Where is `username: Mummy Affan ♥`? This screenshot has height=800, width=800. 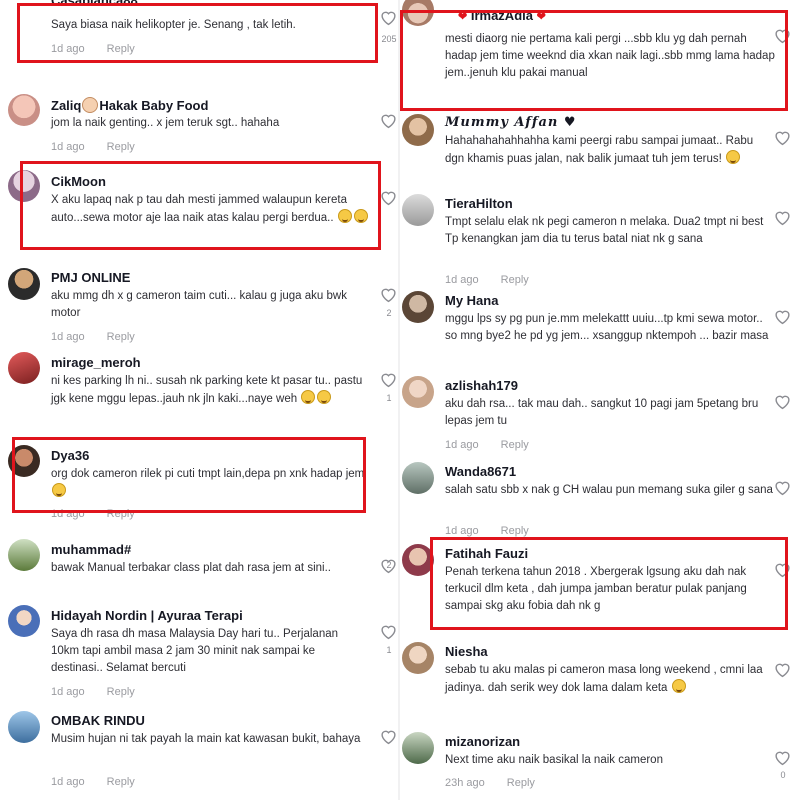
username: Mummy Affan ♥ is located at coordinates (511, 122).